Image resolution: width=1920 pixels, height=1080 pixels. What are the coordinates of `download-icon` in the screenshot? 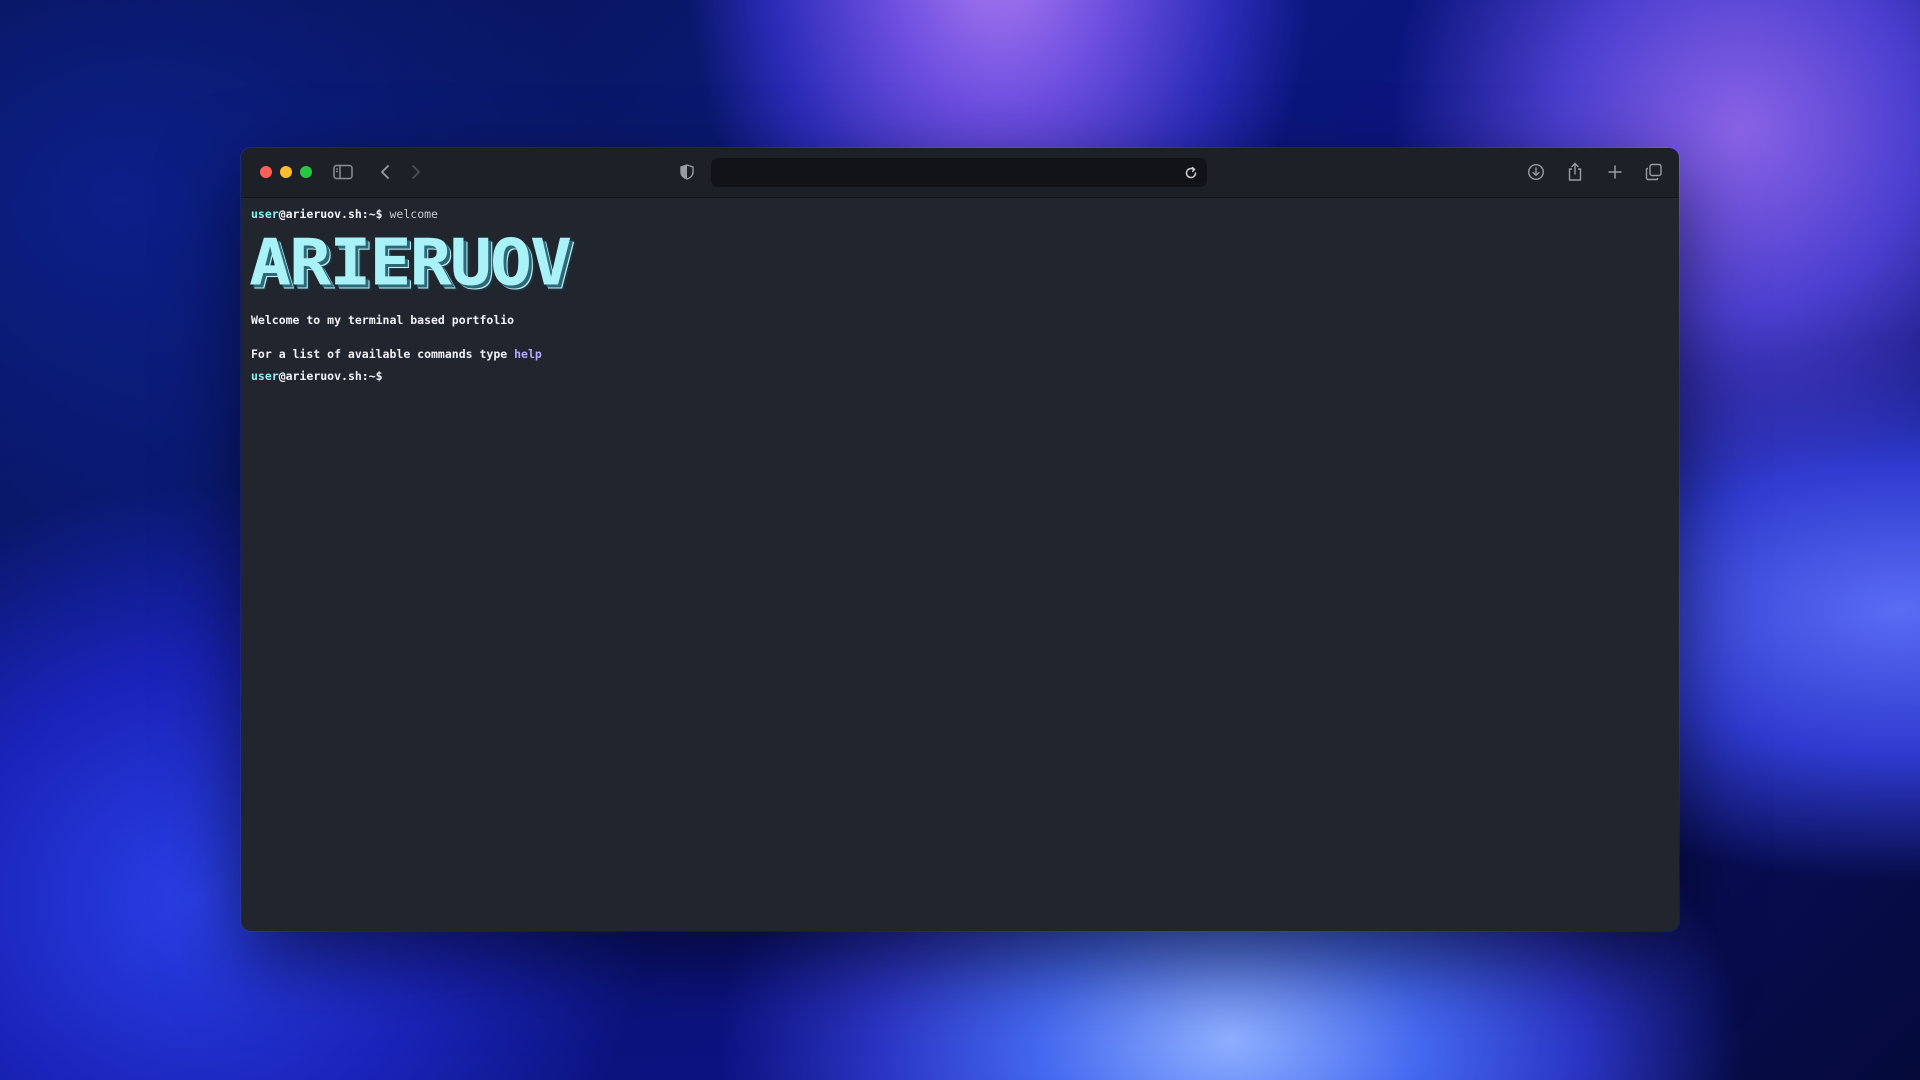 It's located at (1536, 172).